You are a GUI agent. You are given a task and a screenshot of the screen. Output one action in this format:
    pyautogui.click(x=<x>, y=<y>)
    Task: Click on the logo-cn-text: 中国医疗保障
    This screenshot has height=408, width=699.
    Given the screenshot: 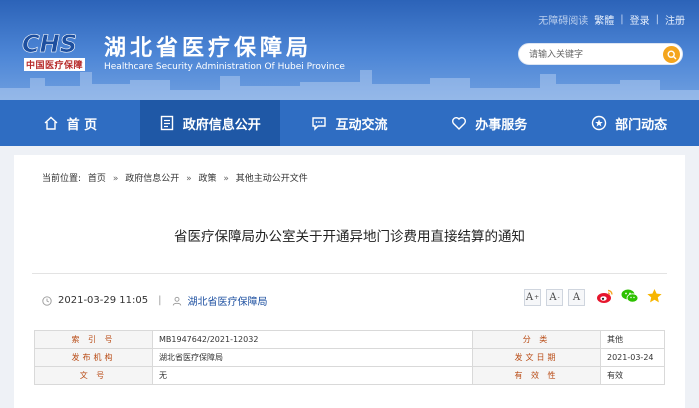 What is the action you would take?
    pyautogui.click(x=55, y=64)
    